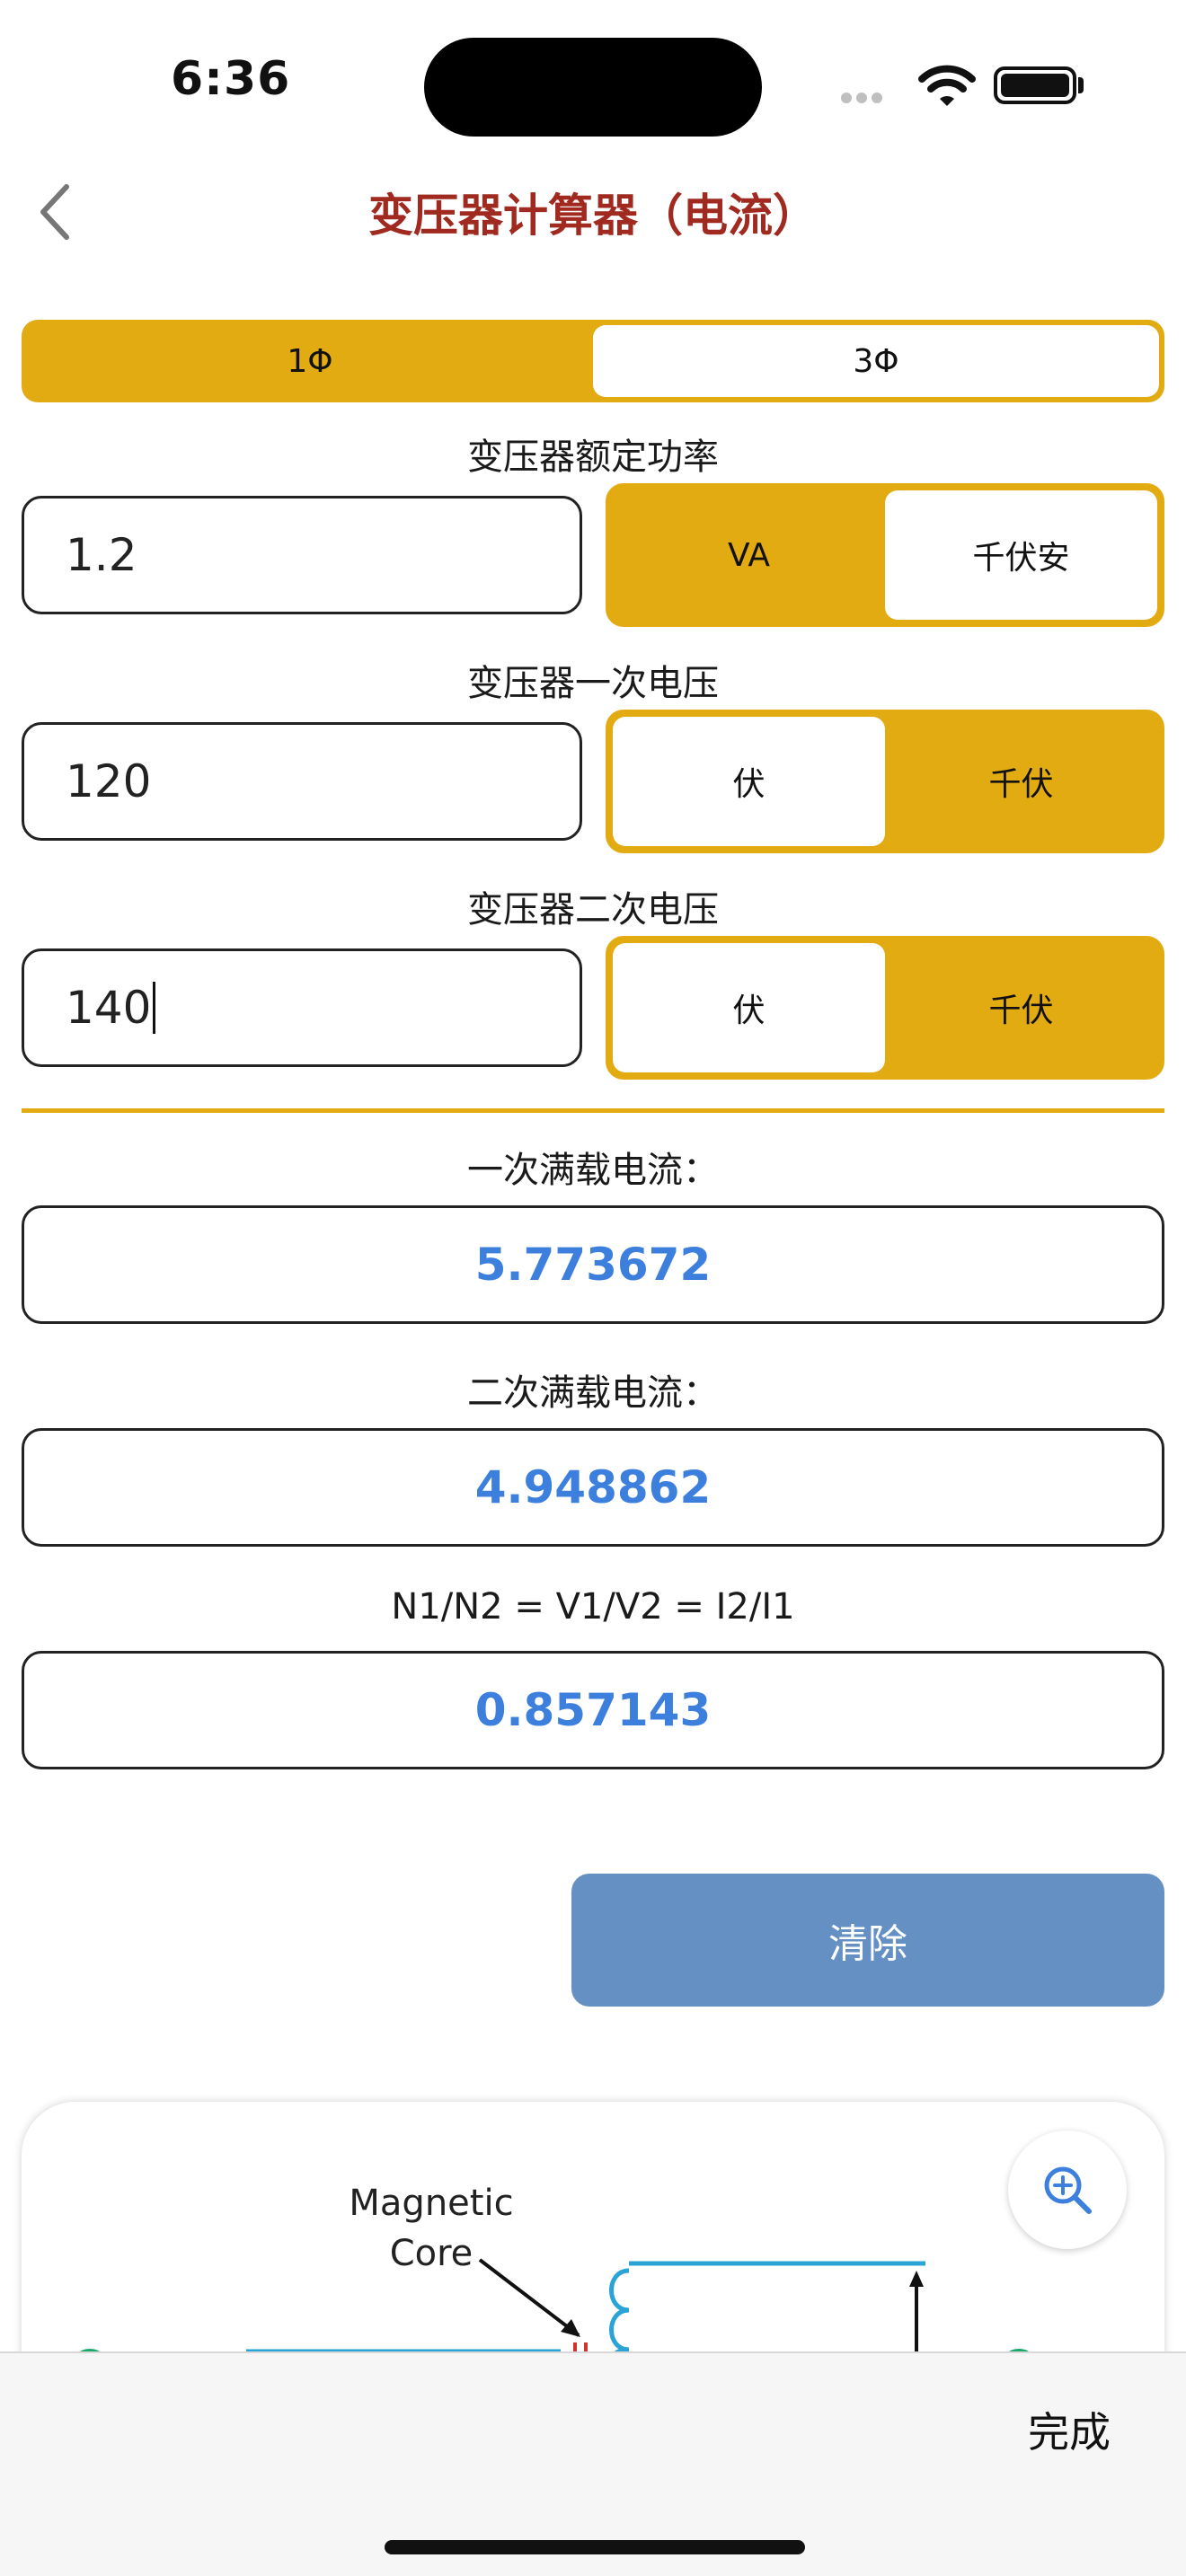 This screenshot has height=2576, width=1186. I want to click on cellular-signal-icon, so click(870, 96).